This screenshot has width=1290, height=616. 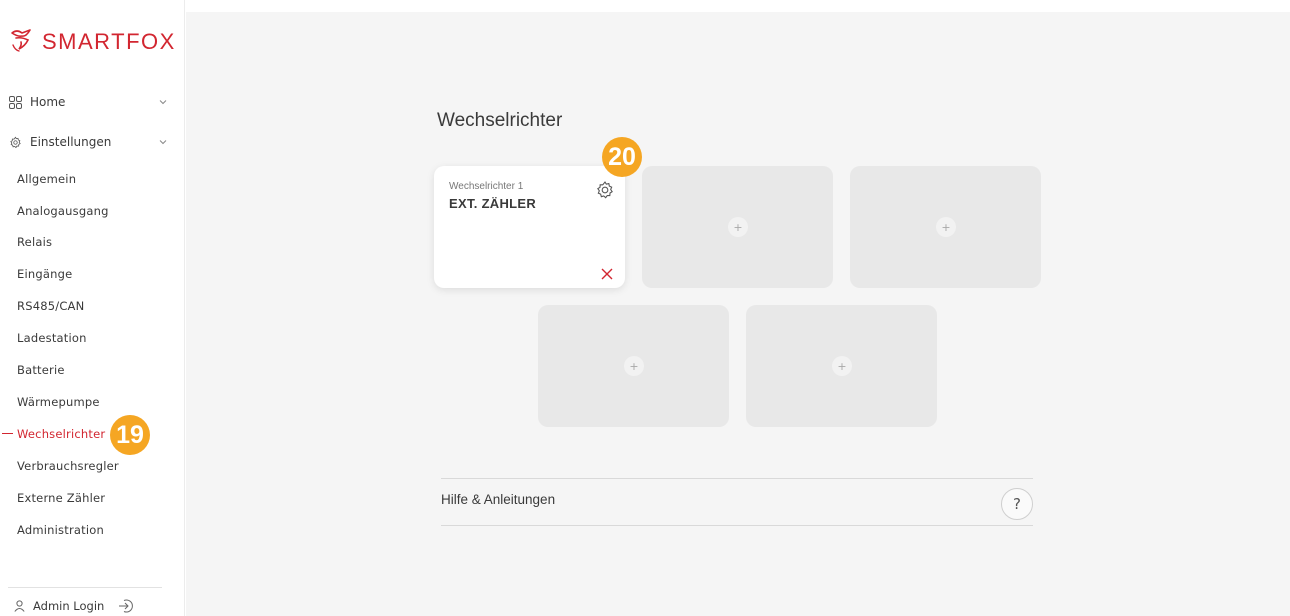 I want to click on inverter-card-1: Wechselrichter 1 EXT. ZÄHLER, so click(x=529, y=227).